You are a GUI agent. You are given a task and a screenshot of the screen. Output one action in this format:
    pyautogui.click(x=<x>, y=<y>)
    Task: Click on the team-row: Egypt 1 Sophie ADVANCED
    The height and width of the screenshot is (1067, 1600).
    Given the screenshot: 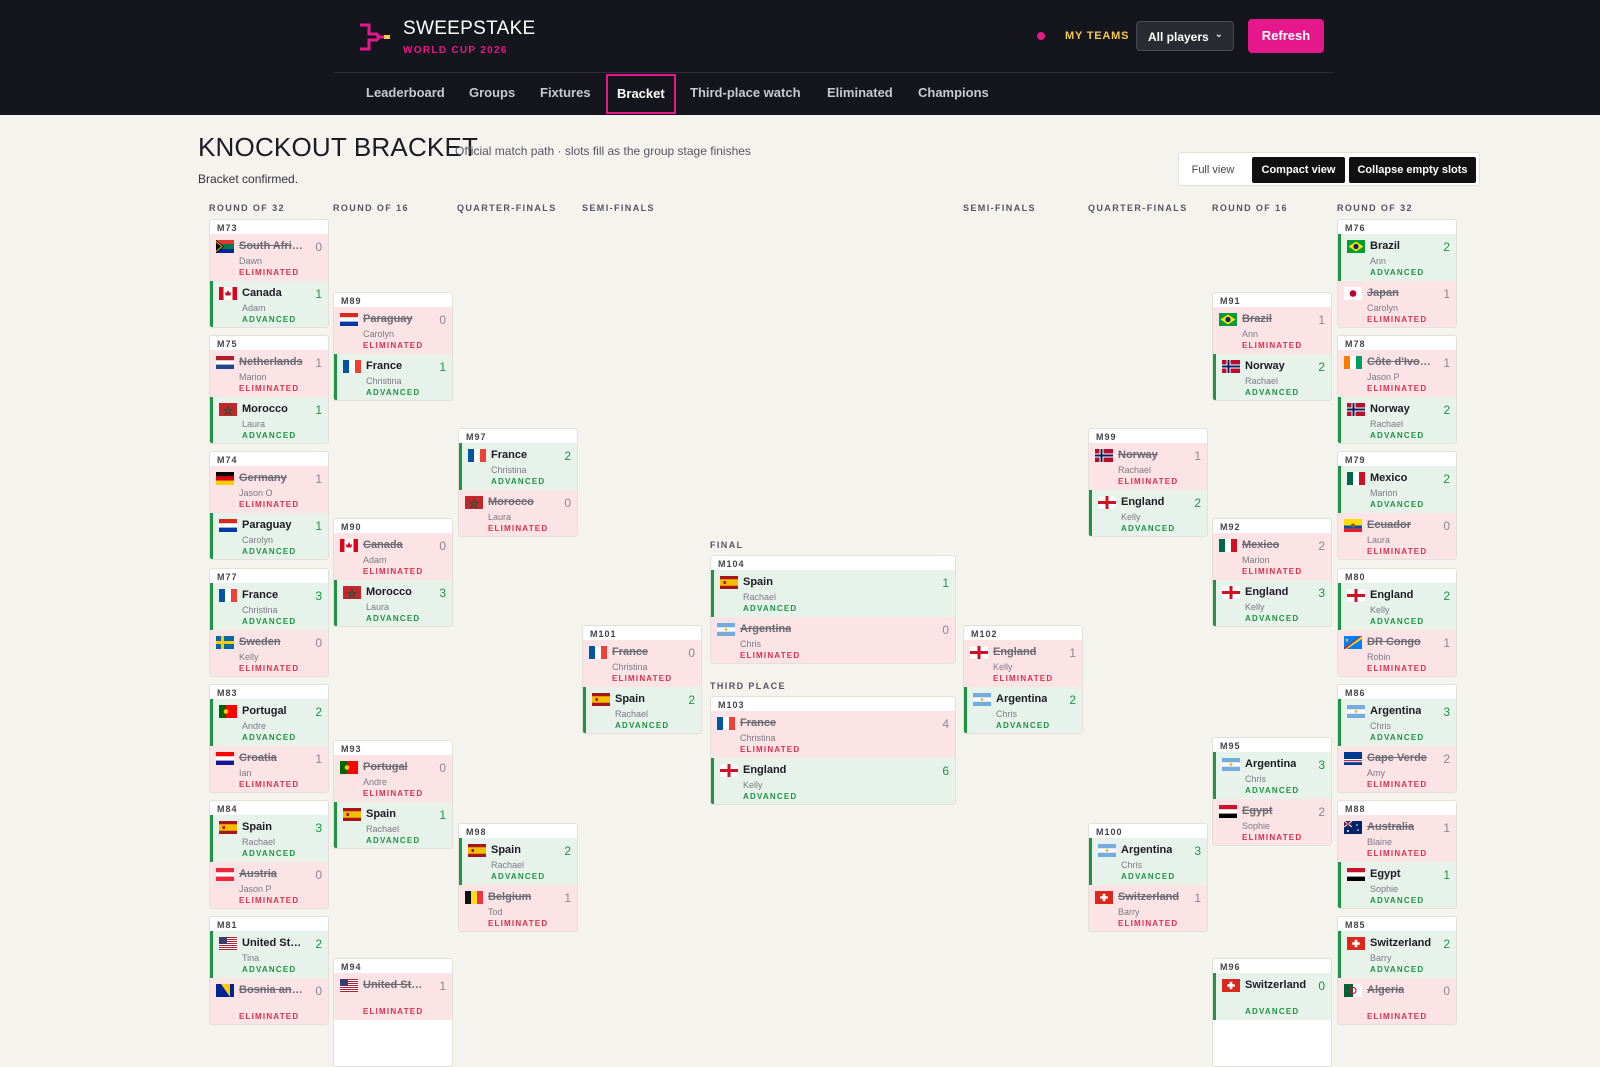 What is the action you would take?
    pyautogui.click(x=1397, y=885)
    